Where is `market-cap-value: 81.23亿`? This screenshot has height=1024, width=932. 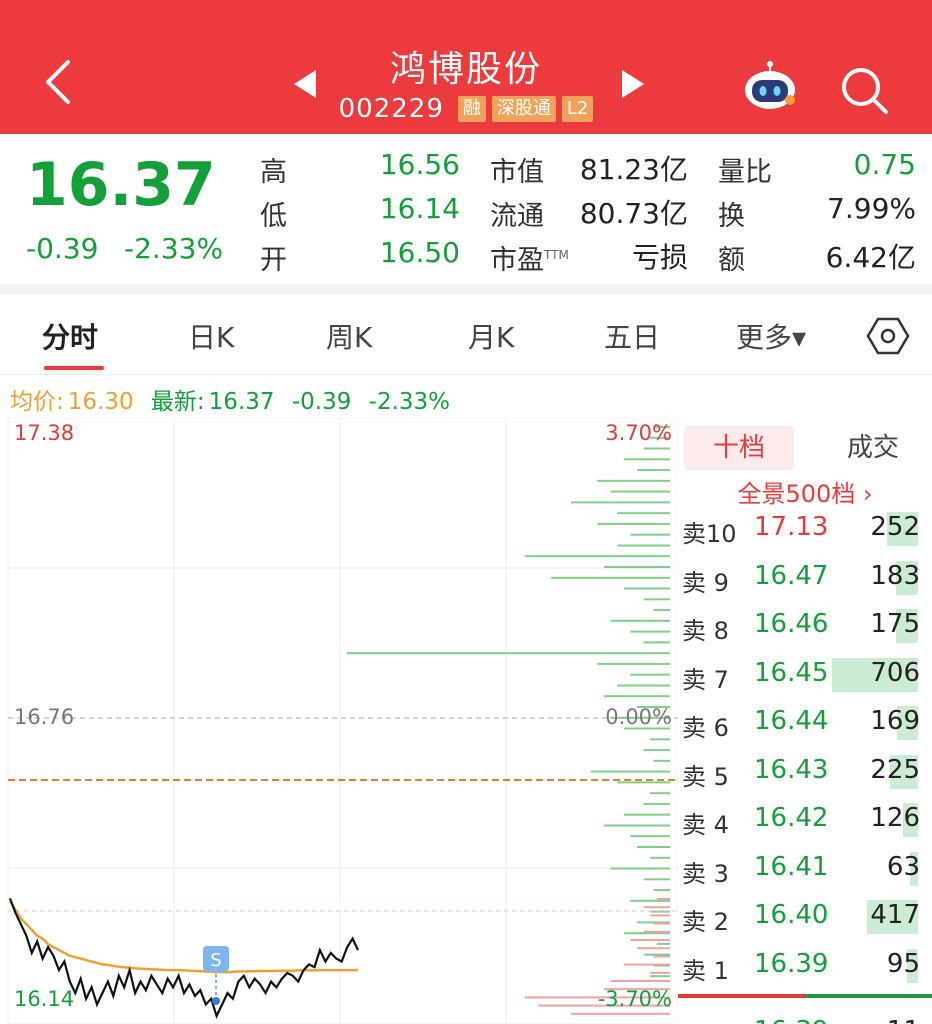
market-cap-value: 81.23亿 is located at coordinates (633, 169).